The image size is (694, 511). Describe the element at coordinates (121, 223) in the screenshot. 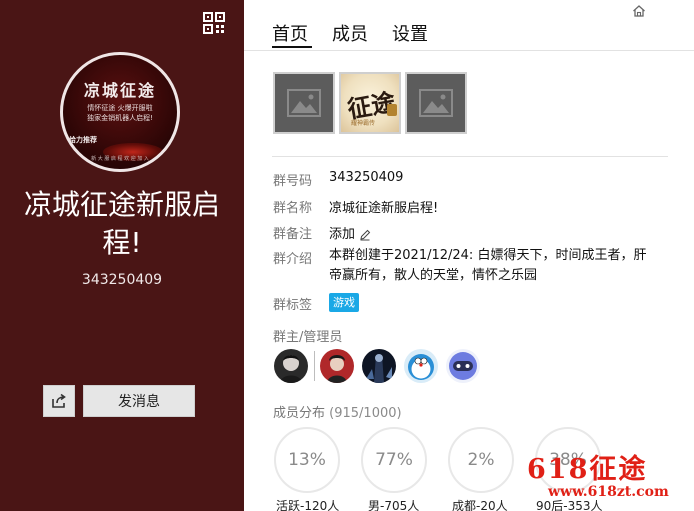

I see `group-name-title: 凉城征途新服启程!` at that location.